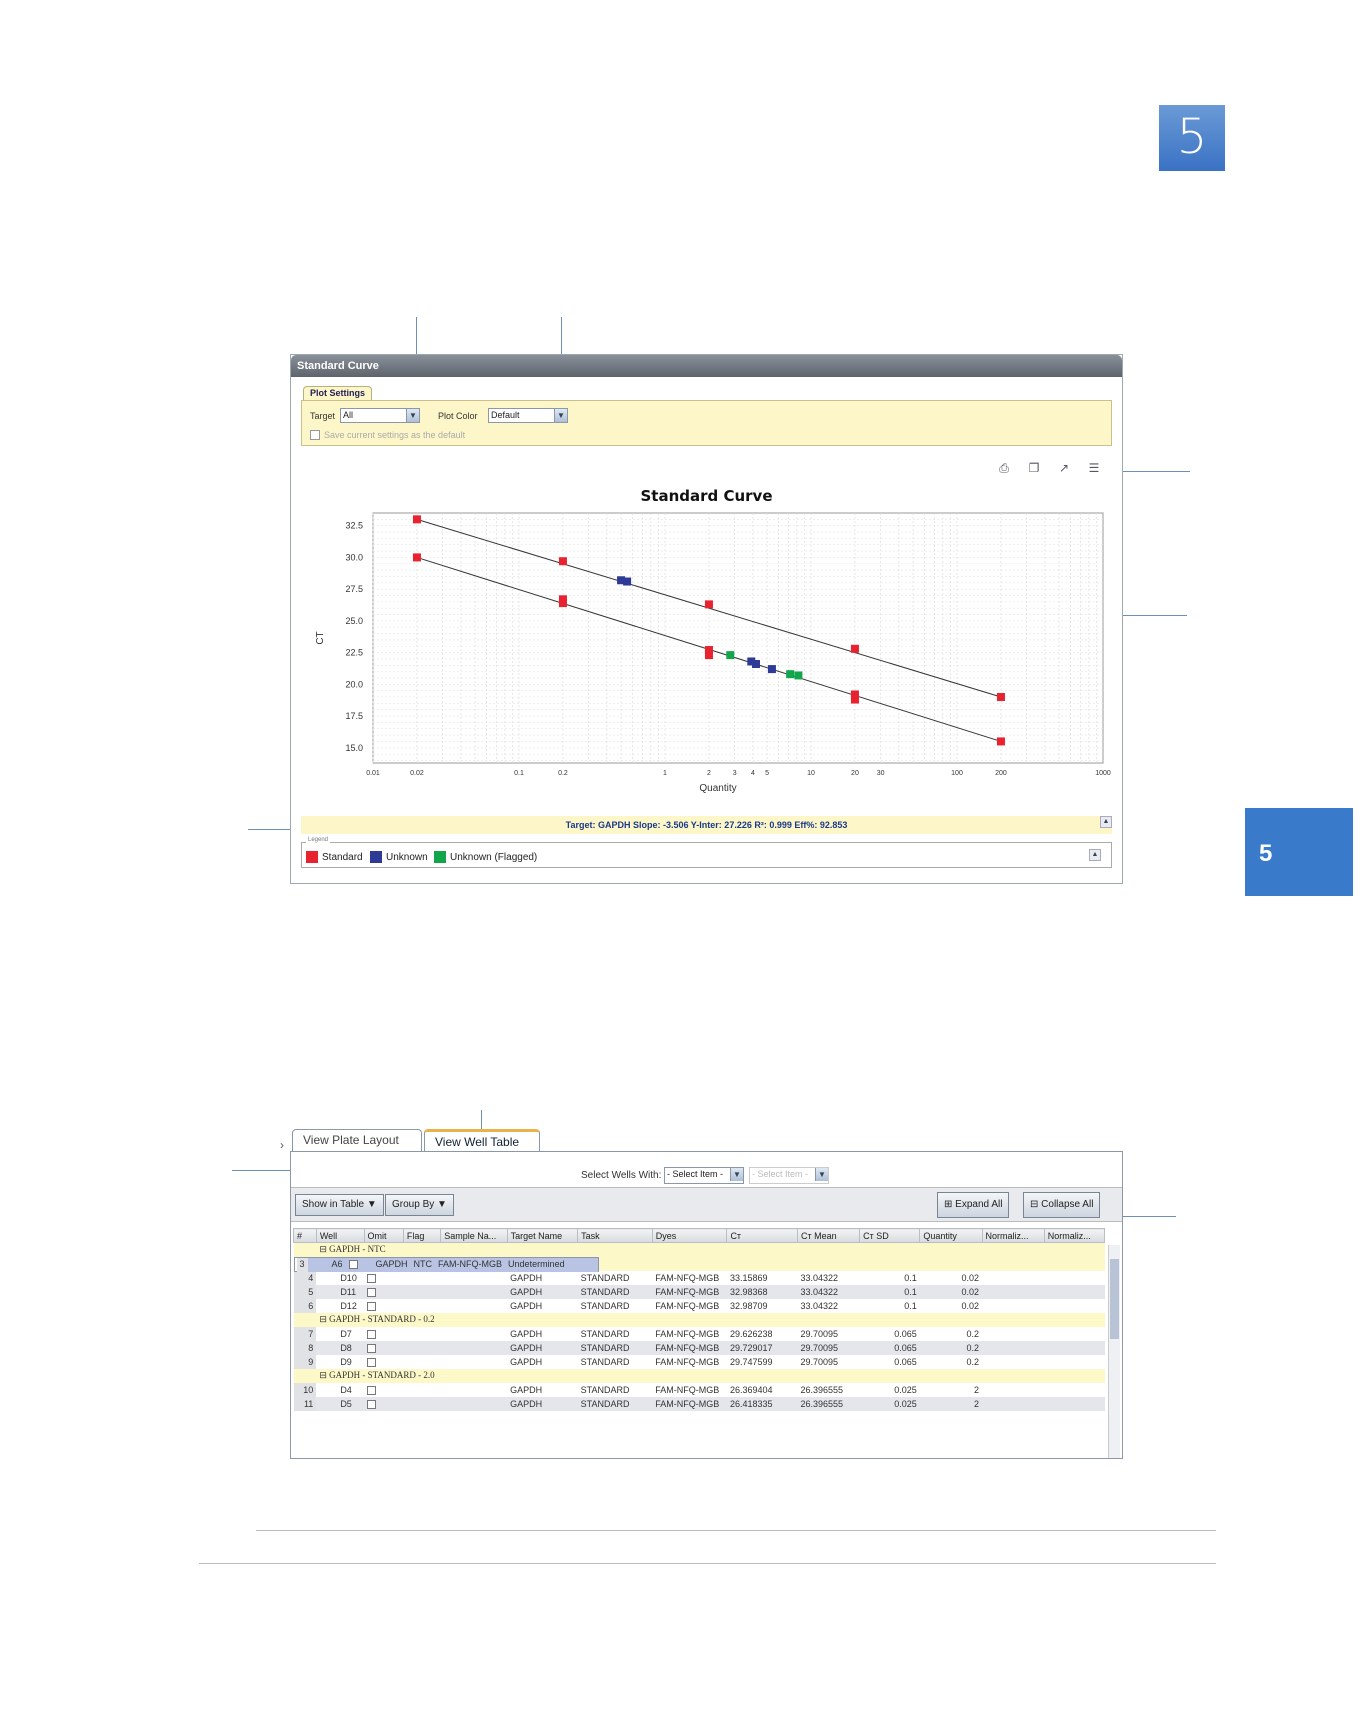 This screenshot has width=1368, height=1728. What do you see at coordinates (1299, 852) in the screenshot?
I see `side-chapter-tab: 5` at bounding box center [1299, 852].